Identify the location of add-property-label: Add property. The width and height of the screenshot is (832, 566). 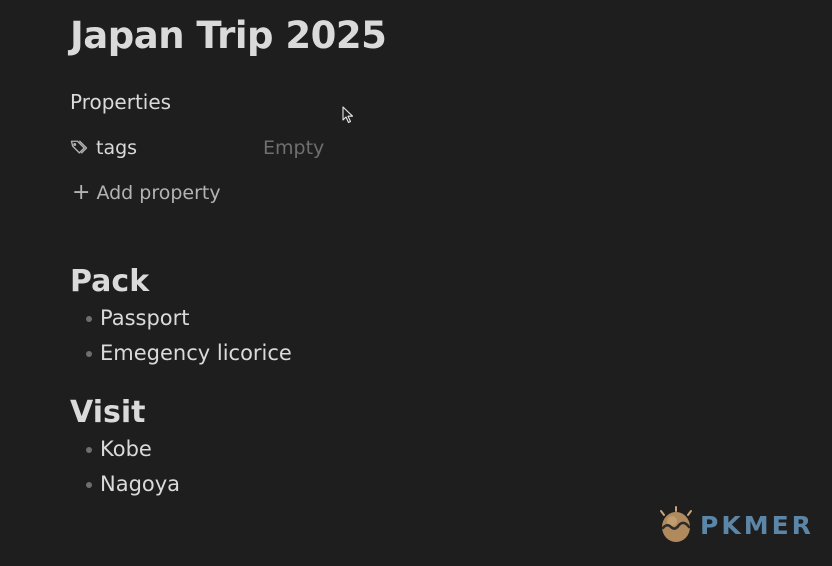
(158, 193).